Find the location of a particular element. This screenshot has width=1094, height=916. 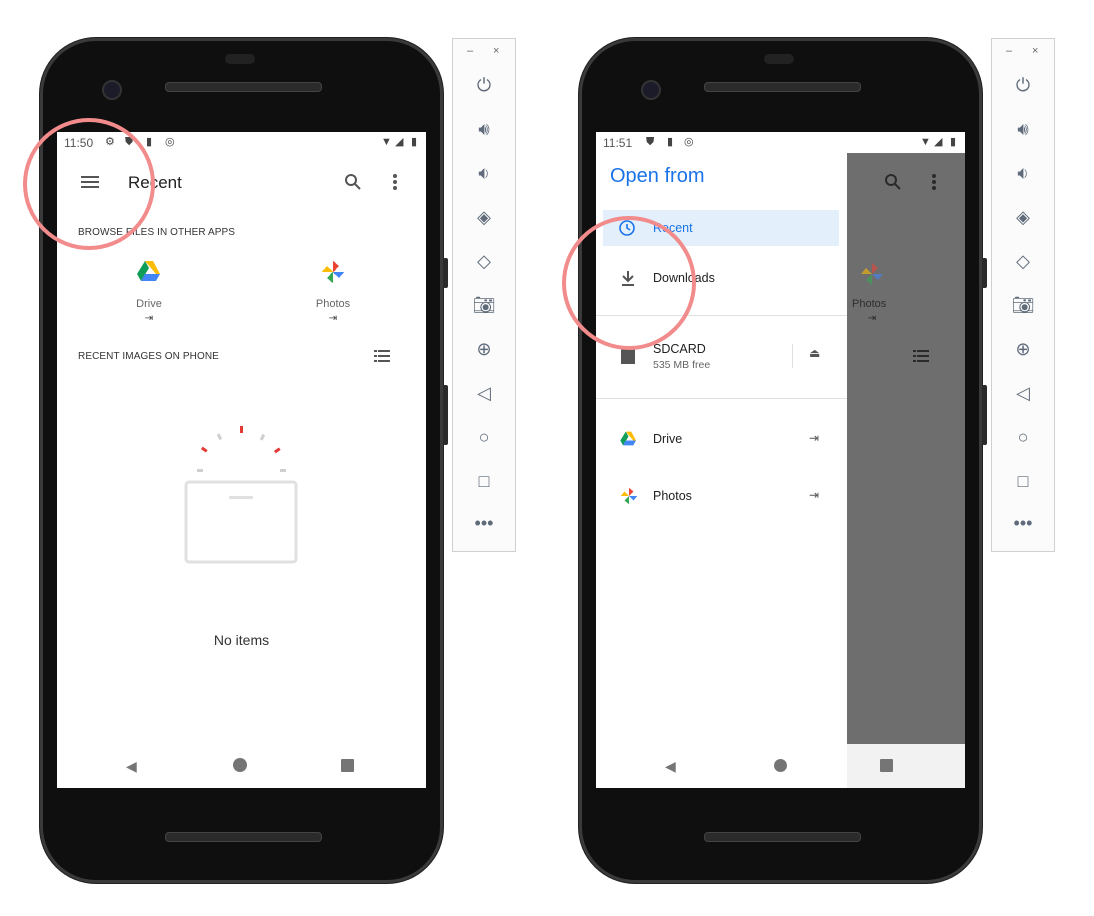

drawer-item-label: Drive is located at coordinates (668, 439).